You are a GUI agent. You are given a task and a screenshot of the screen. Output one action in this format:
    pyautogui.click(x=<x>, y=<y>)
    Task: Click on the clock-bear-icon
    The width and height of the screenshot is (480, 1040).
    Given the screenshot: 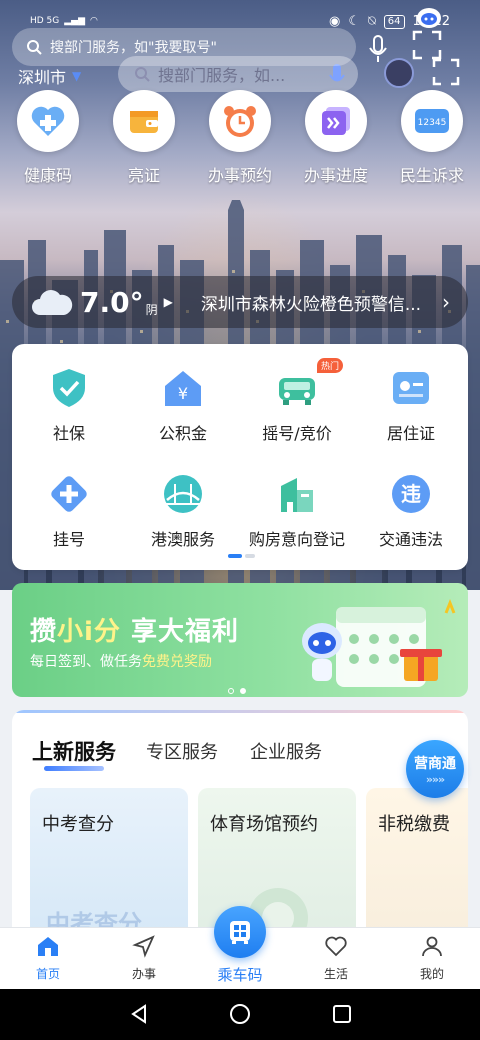 What is the action you would take?
    pyautogui.click(x=240, y=121)
    